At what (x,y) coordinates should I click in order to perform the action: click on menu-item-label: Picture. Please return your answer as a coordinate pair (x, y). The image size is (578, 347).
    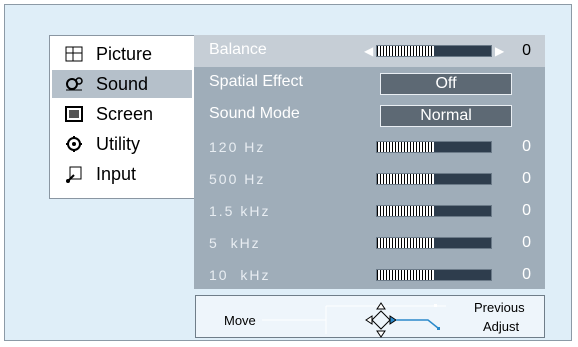
    Looking at the image, I should click on (124, 53).